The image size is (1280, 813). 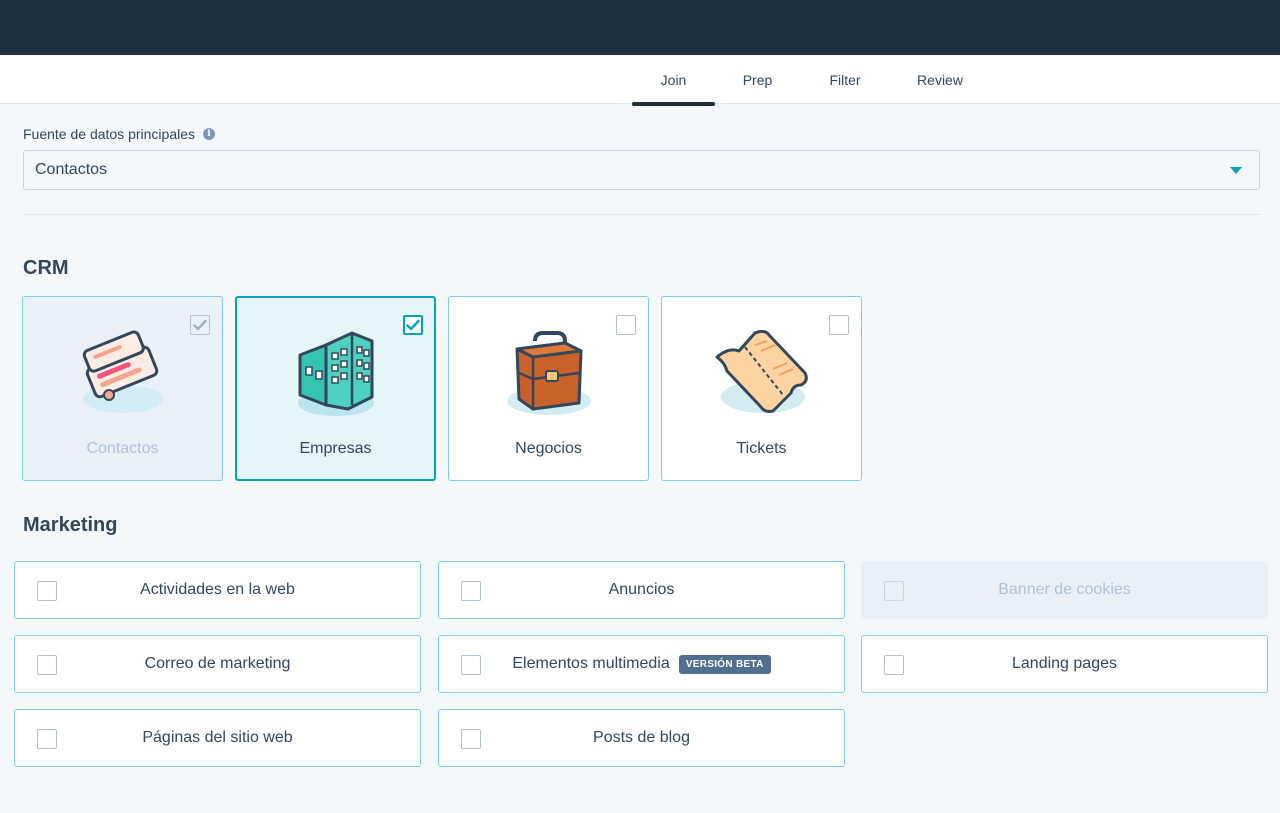 I want to click on marketing-option-paginas-sitio-web: Páginas del sitio web, so click(x=217, y=738).